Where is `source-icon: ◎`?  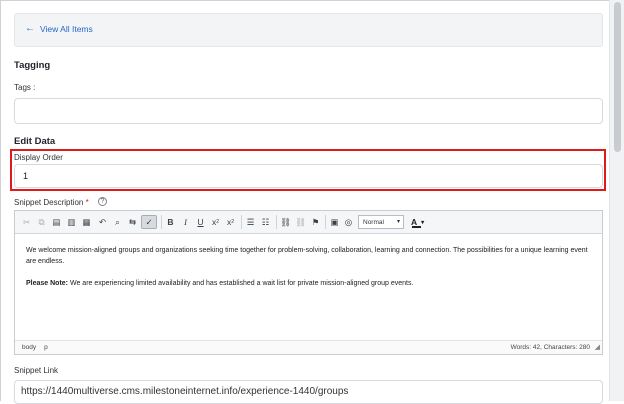 source-icon: ◎ is located at coordinates (348, 222).